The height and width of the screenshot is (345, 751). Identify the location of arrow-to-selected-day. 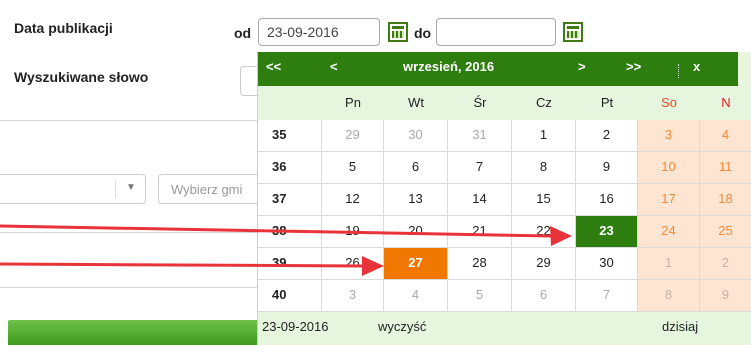
(286, 235).